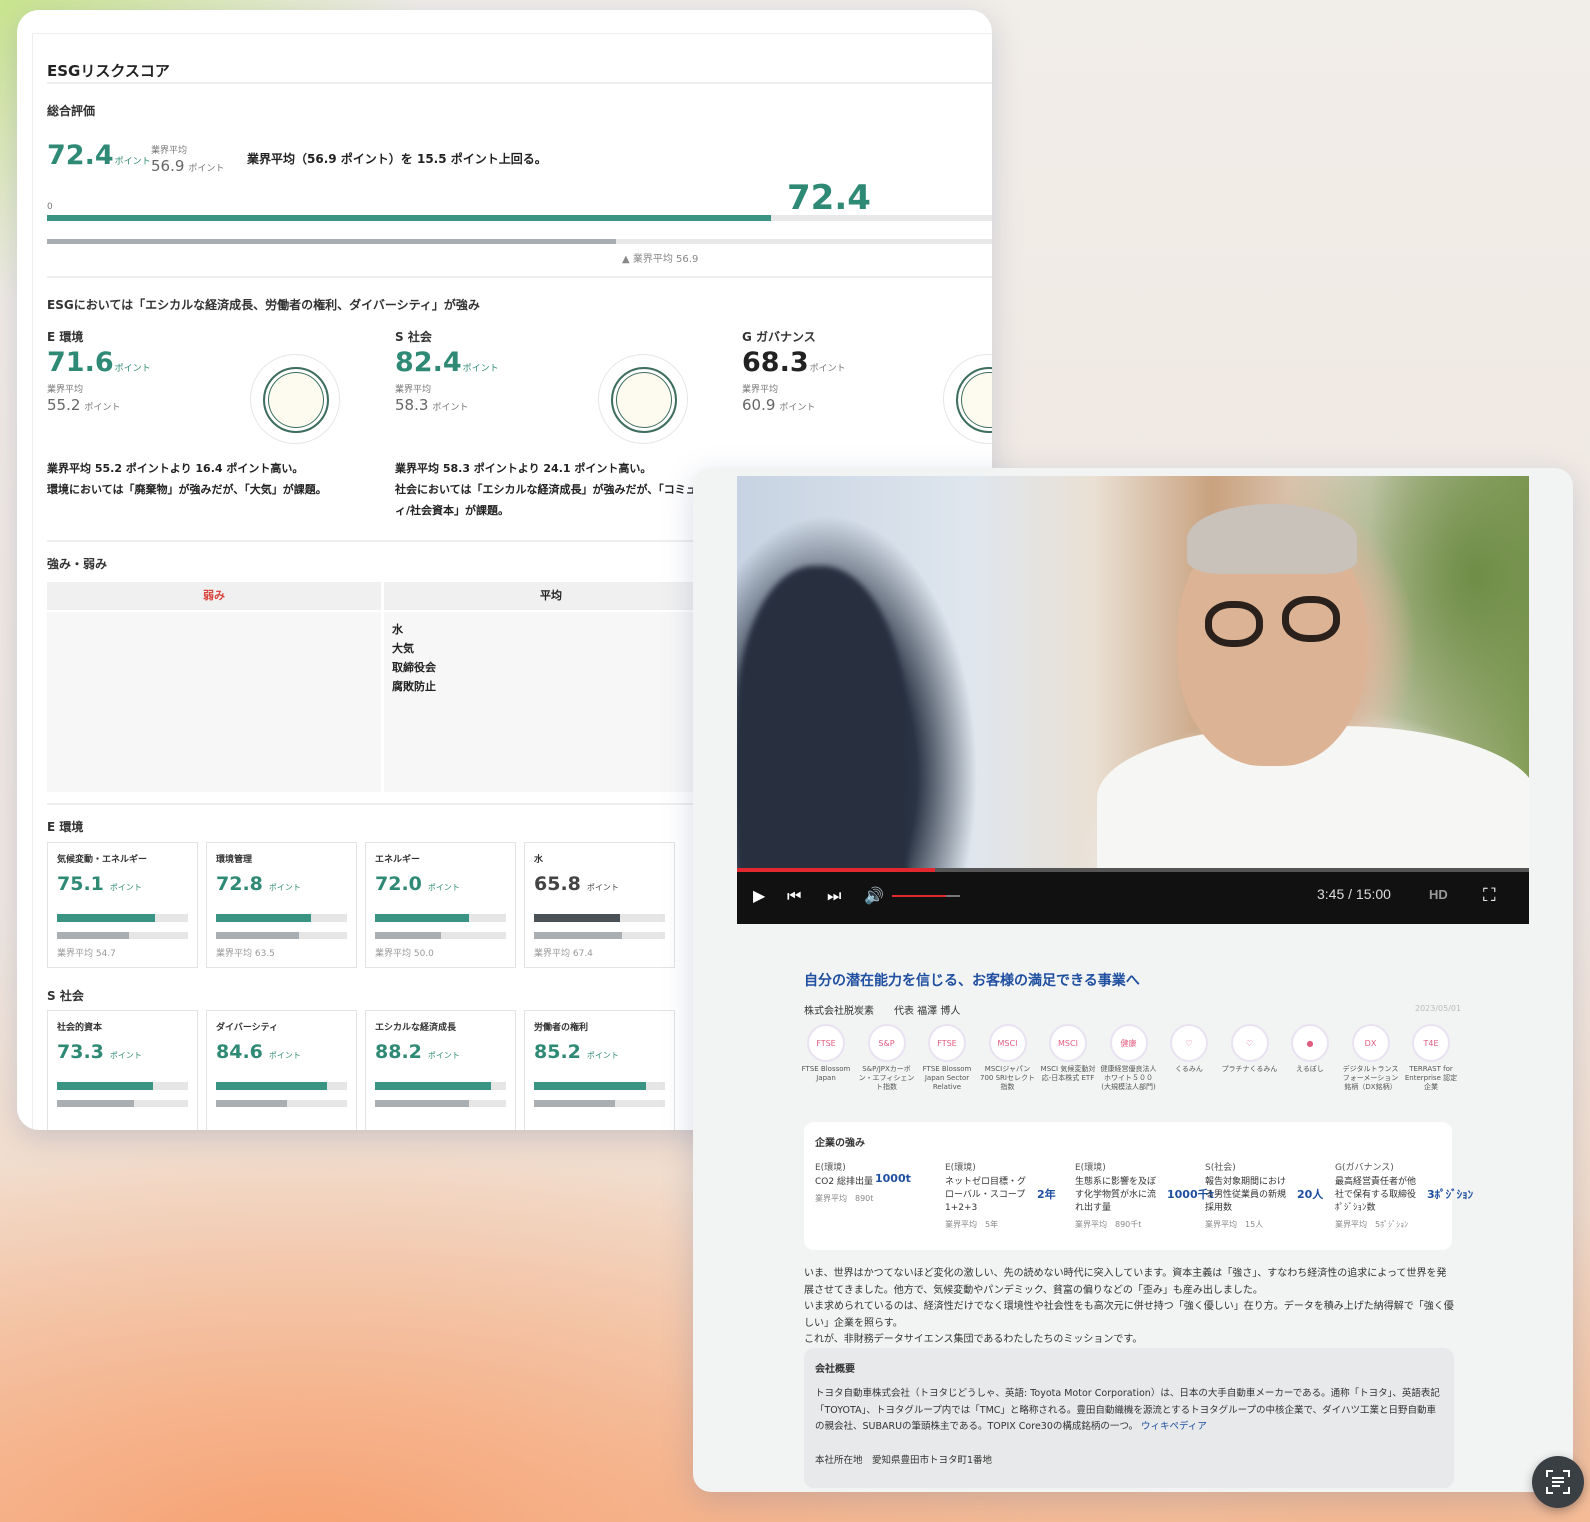  Describe the element at coordinates (759, 896) in the screenshot. I see `play-icon: ▶` at that location.